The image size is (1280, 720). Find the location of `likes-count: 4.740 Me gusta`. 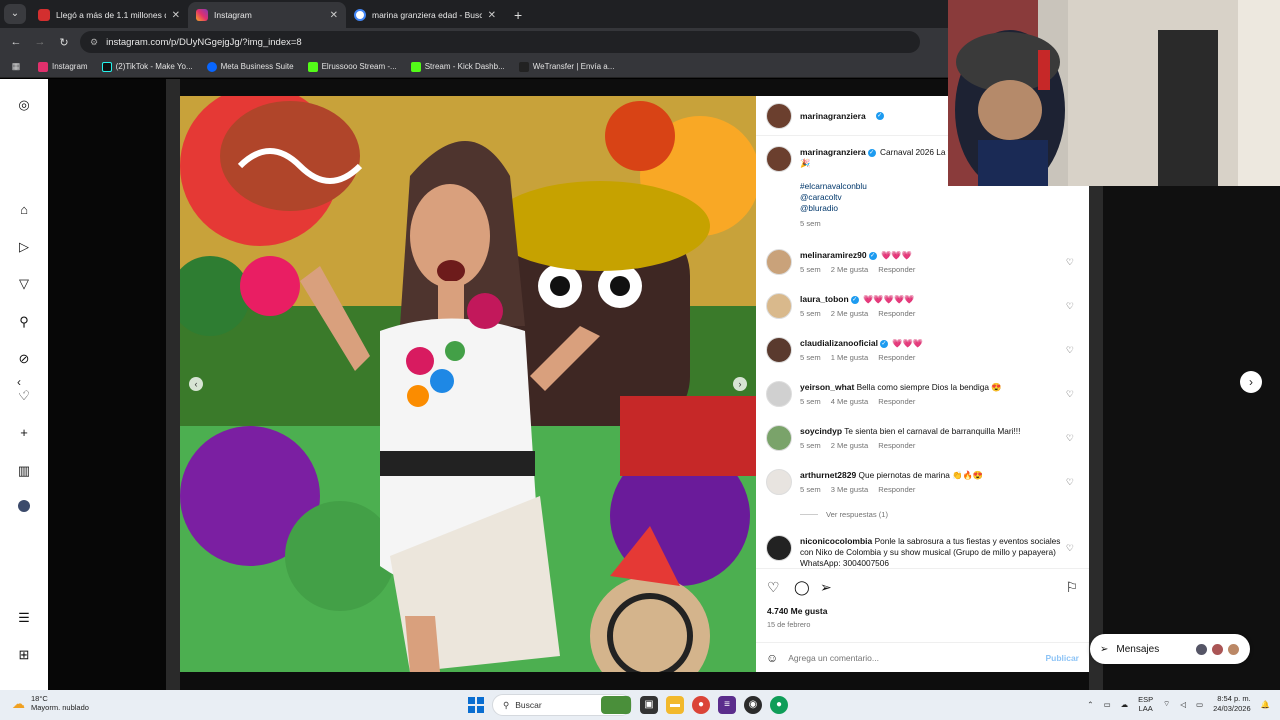

likes-count: 4.740 Me gusta is located at coordinates (797, 611).